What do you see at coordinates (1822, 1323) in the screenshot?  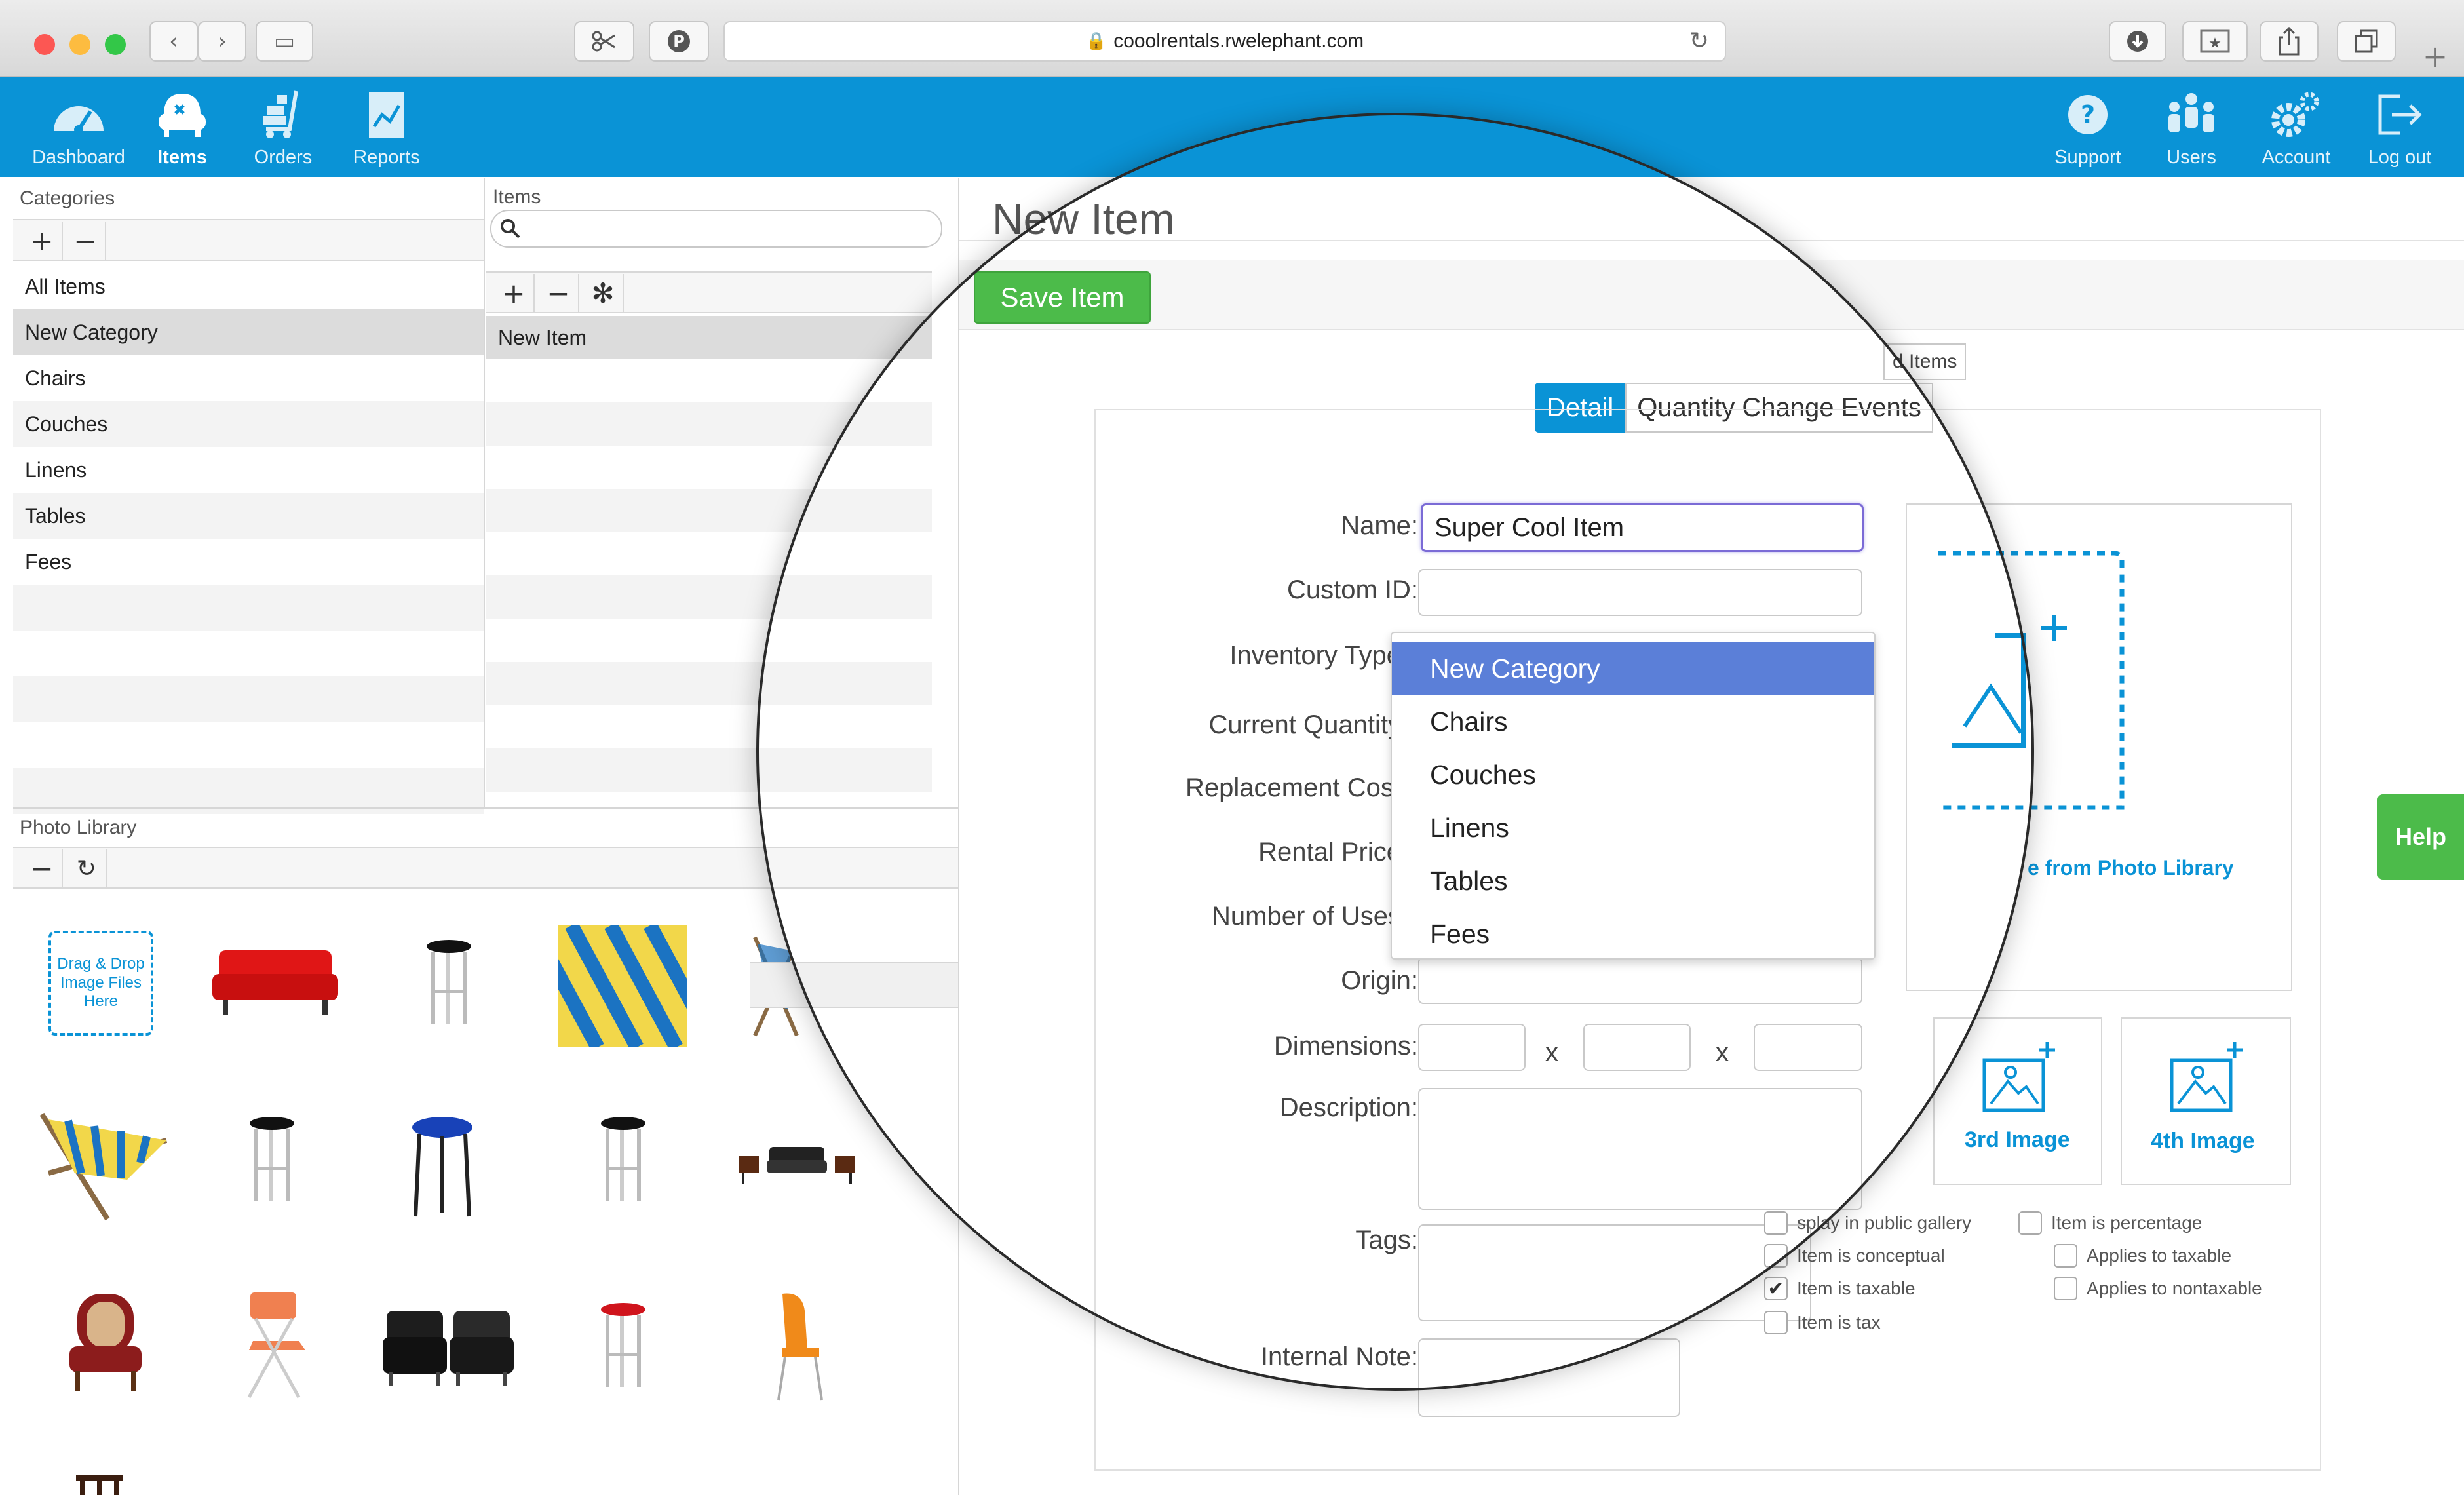 I see `item-tax-checkbox: Item is tax` at bounding box center [1822, 1323].